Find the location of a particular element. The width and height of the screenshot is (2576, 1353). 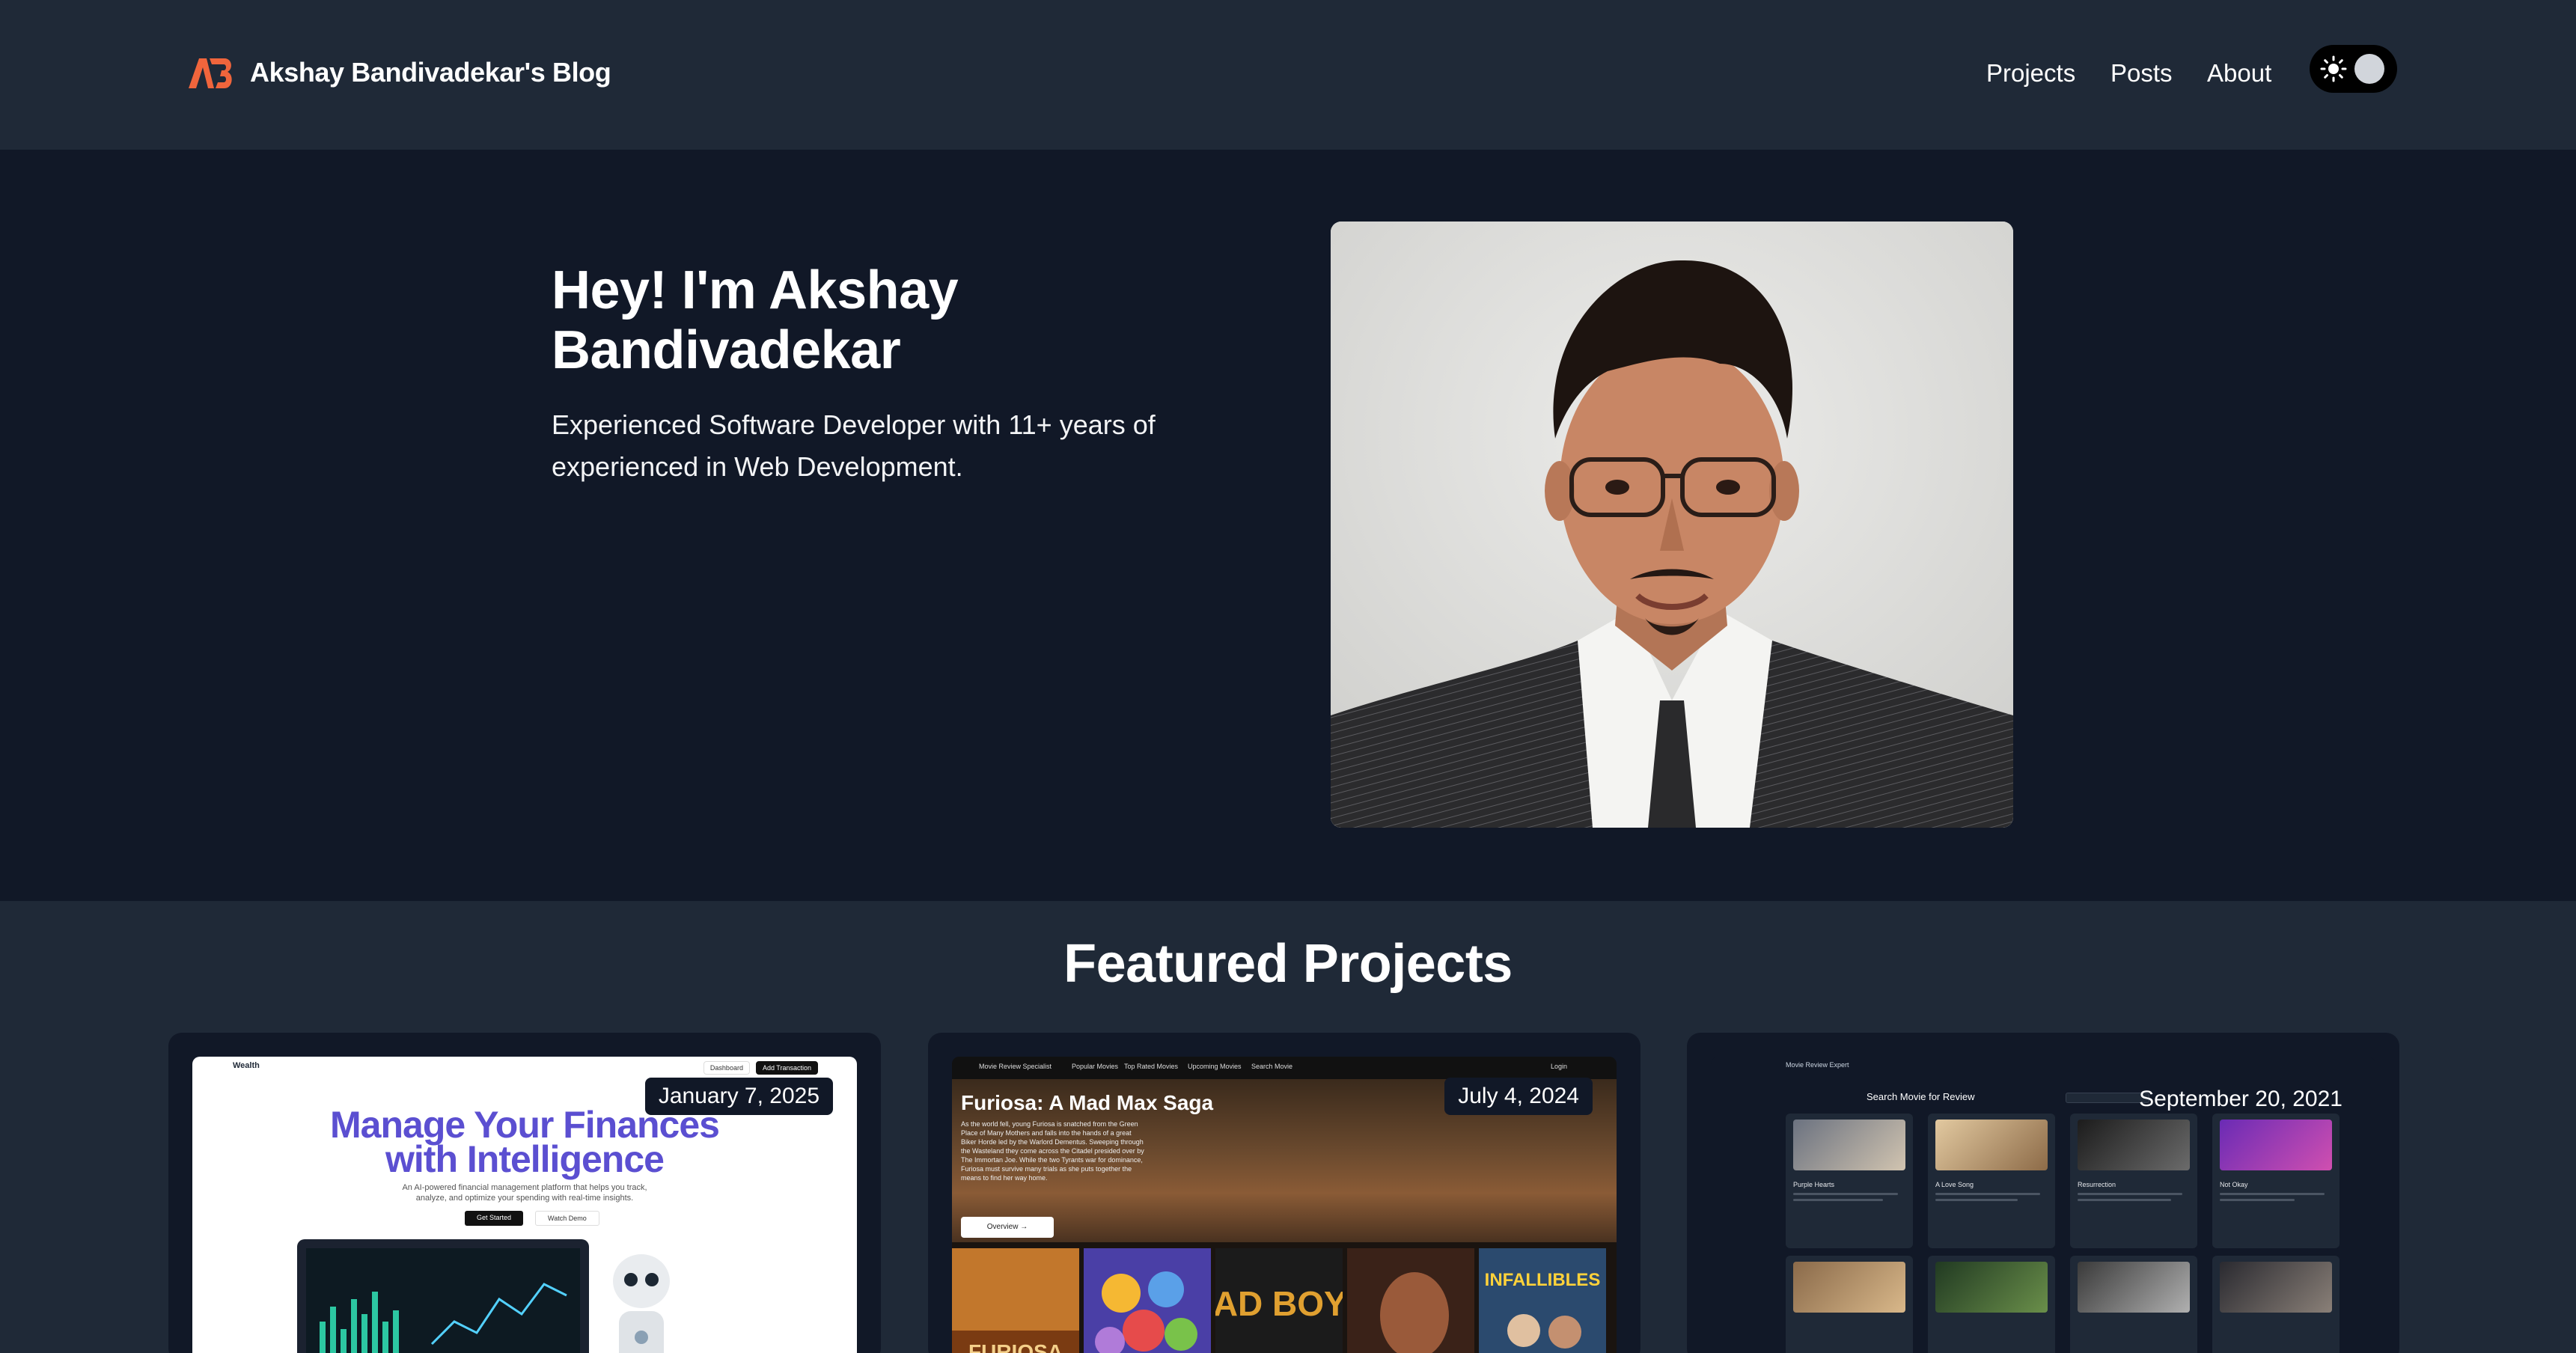

project-date: September 20, 2021 is located at coordinates (2240, 1099).